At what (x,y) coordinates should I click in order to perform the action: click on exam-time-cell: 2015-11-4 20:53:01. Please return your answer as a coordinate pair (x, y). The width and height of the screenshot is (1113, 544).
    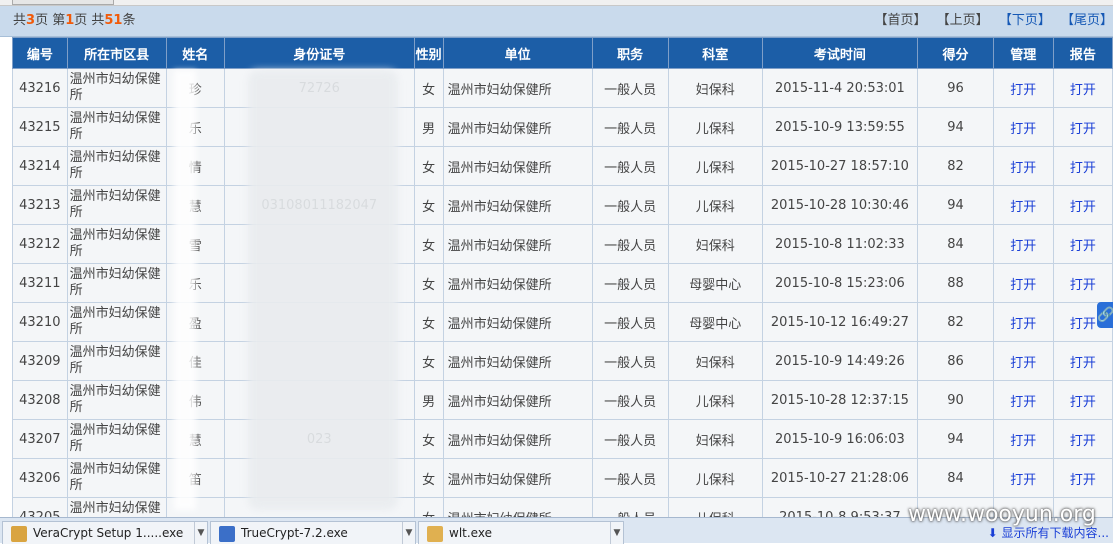
    Looking at the image, I should click on (840, 88).